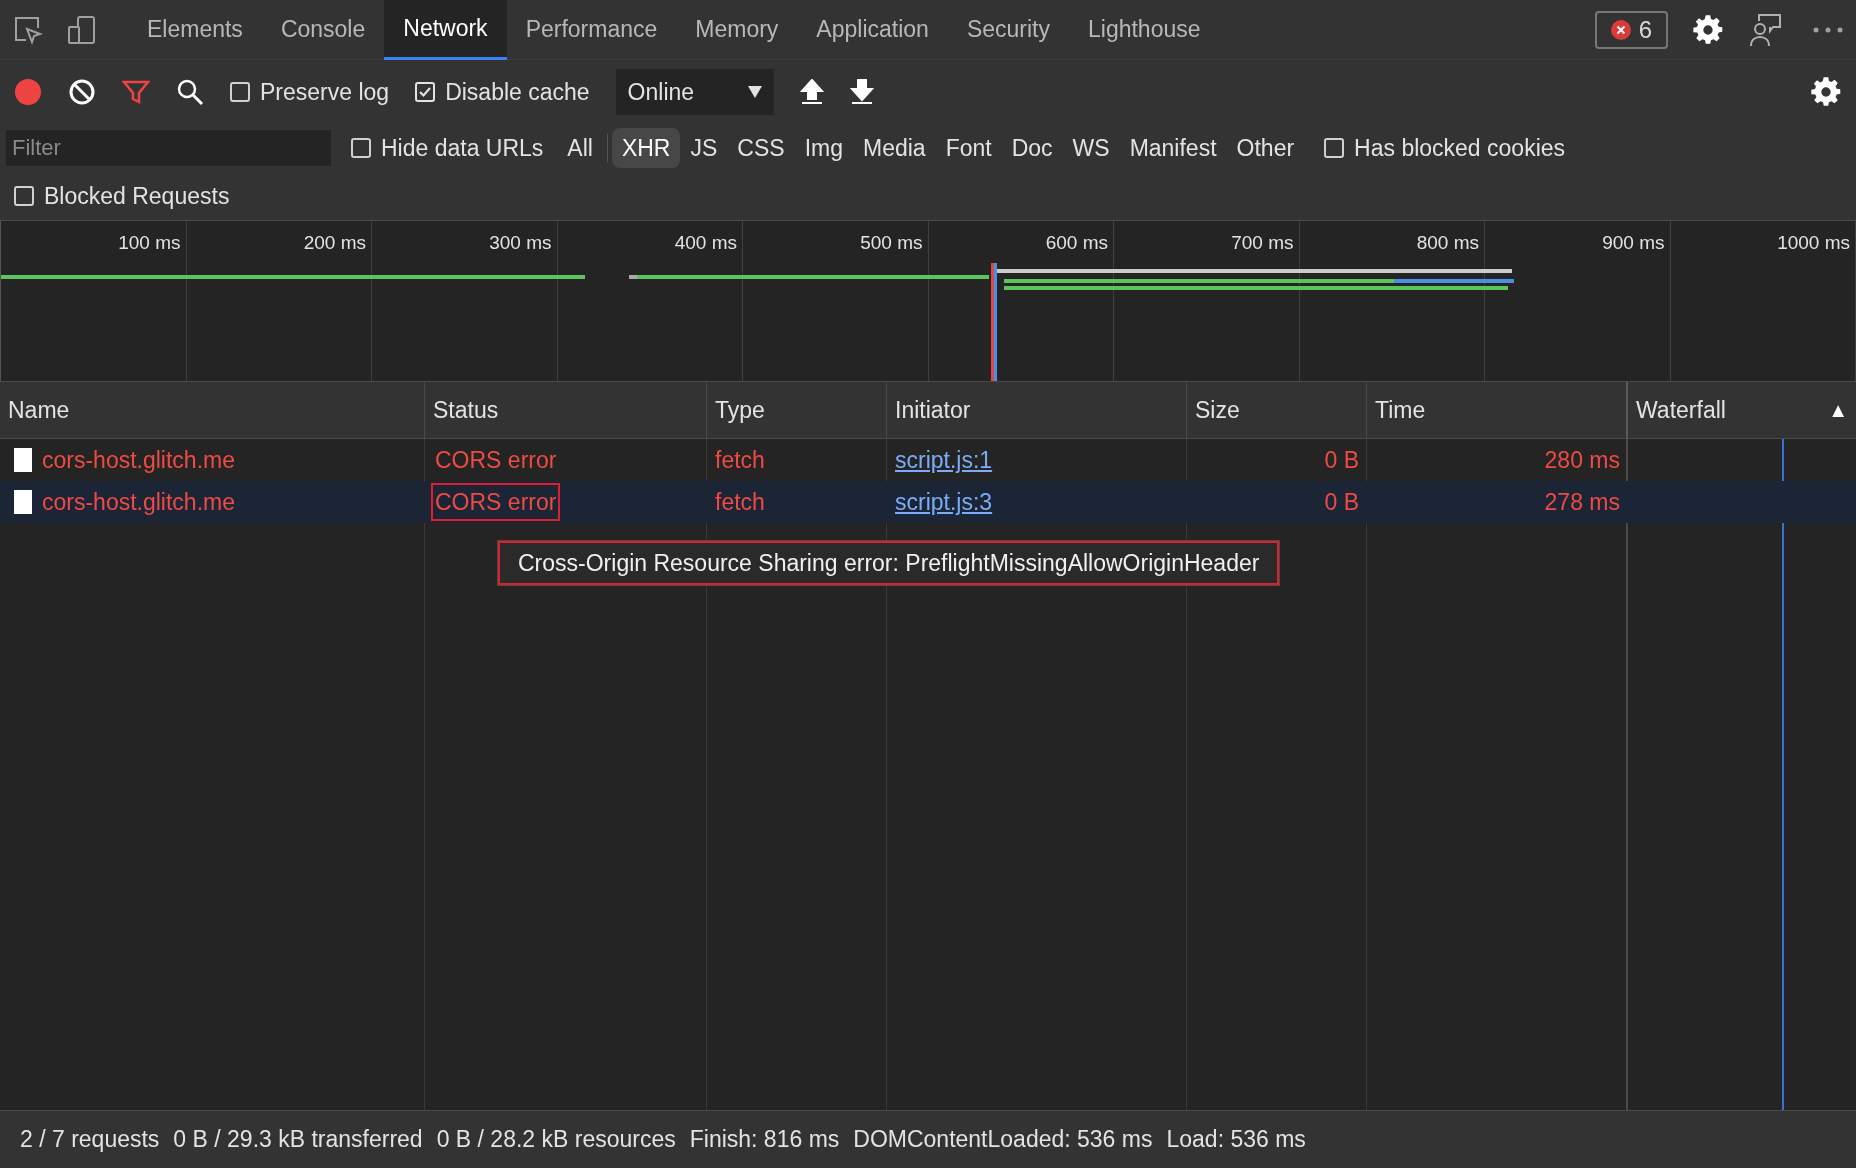  What do you see at coordinates (891, 242) in the screenshot?
I see `timeline-tick-label: 500 ms` at bounding box center [891, 242].